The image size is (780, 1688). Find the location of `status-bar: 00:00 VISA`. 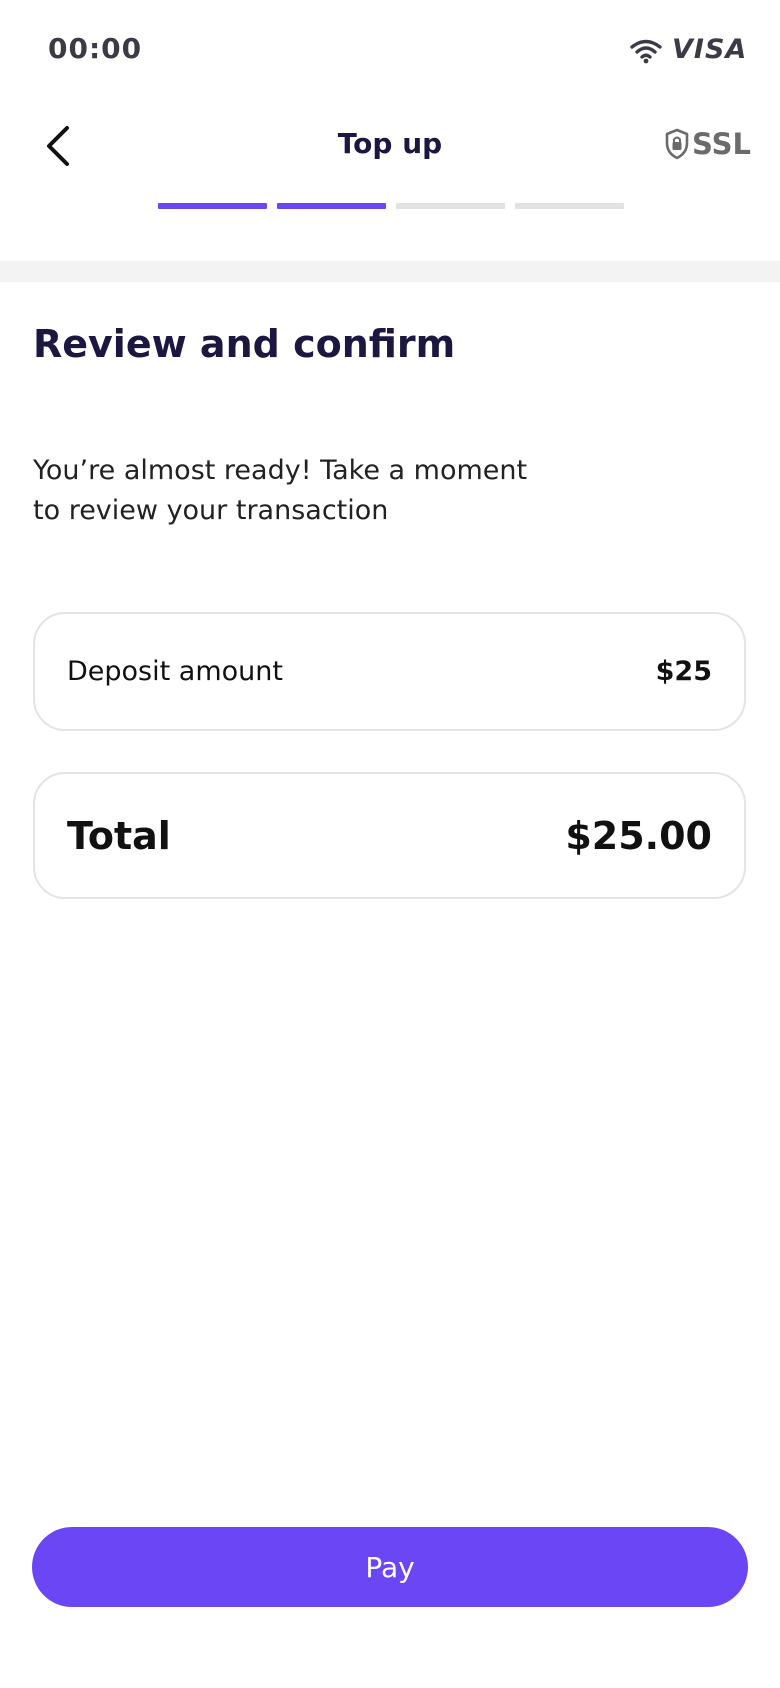

status-bar: 00:00 VISA is located at coordinates (390, 50).